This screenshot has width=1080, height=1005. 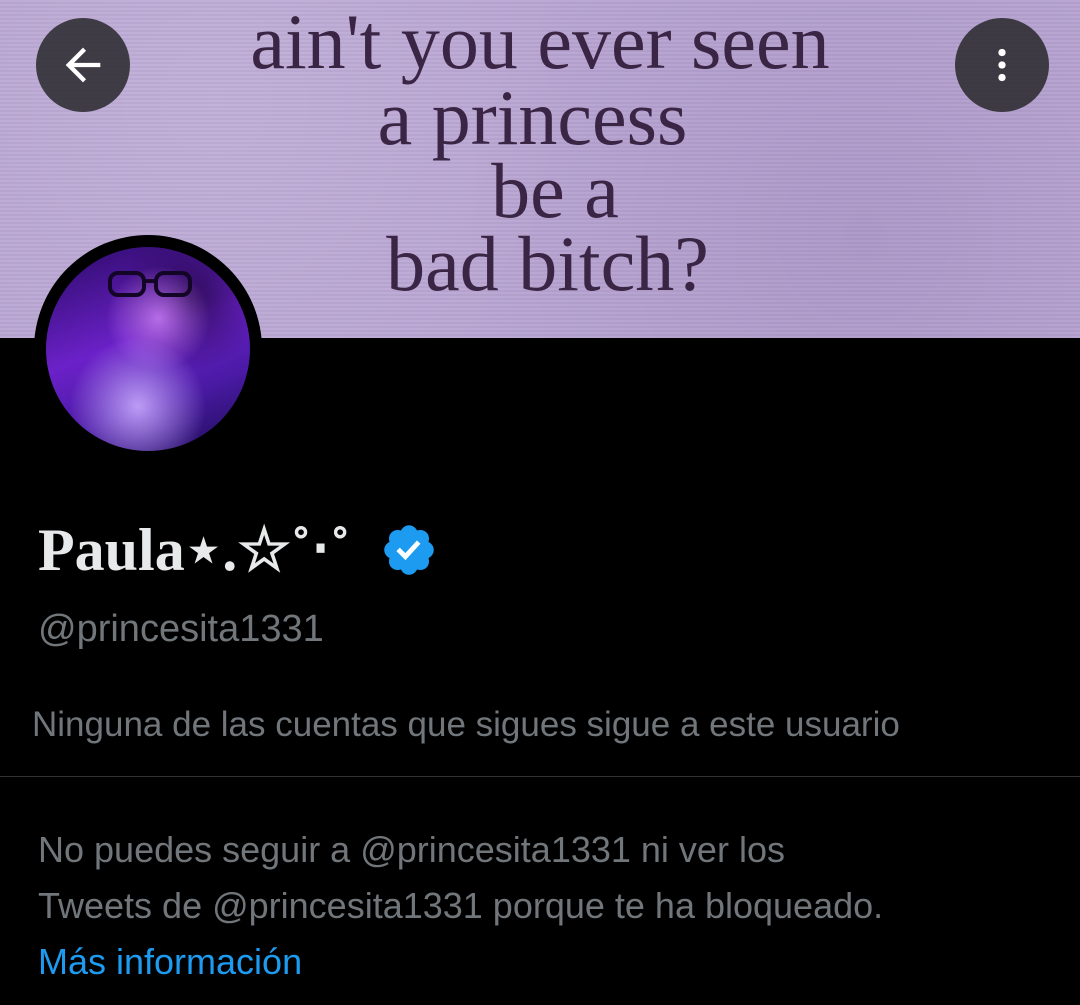 What do you see at coordinates (540, 42) in the screenshot?
I see `banner-line: ain't you ever seen` at bounding box center [540, 42].